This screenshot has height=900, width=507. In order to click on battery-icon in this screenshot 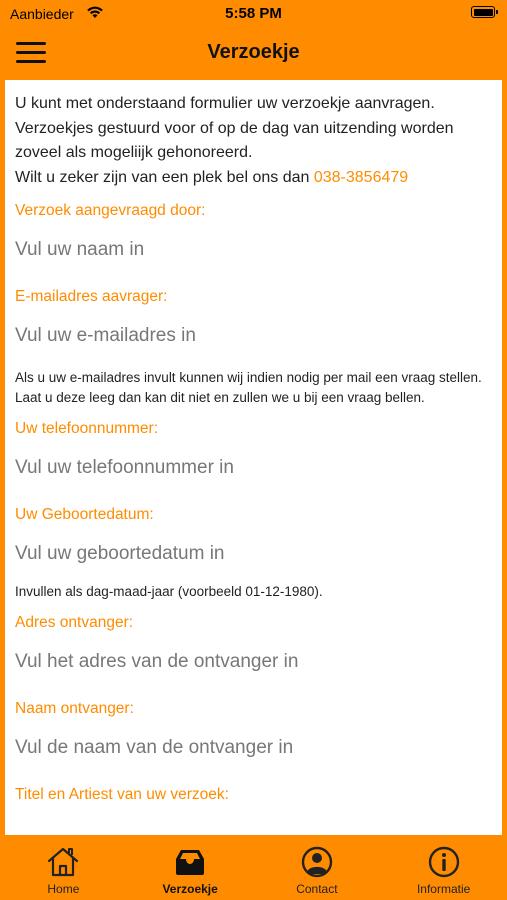, I will do `click(484, 12)`.